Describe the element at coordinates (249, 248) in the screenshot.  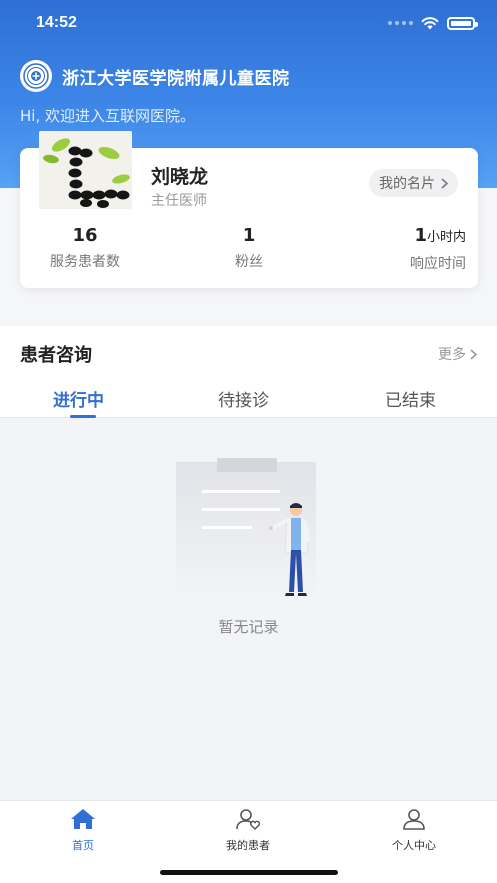
I see `stat-fans: 1 粉丝` at that location.